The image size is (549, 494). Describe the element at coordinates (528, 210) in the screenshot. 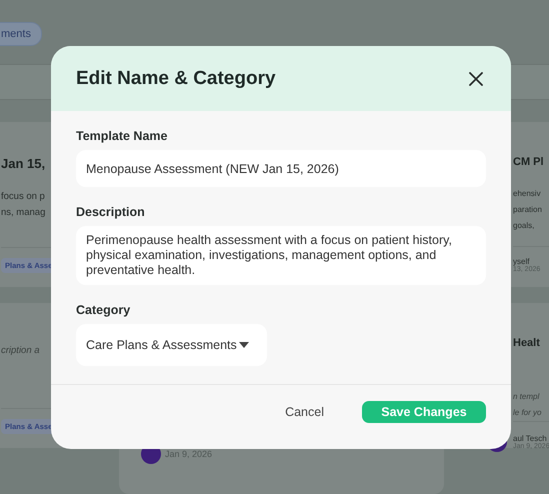

I see `card-description: paration` at that location.